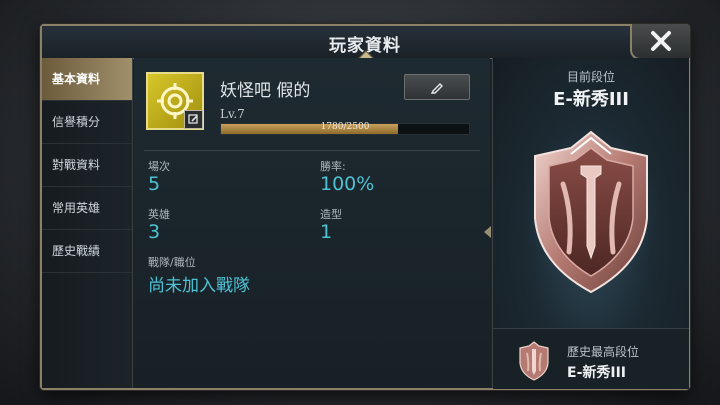  I want to click on divider, so click(312, 150).